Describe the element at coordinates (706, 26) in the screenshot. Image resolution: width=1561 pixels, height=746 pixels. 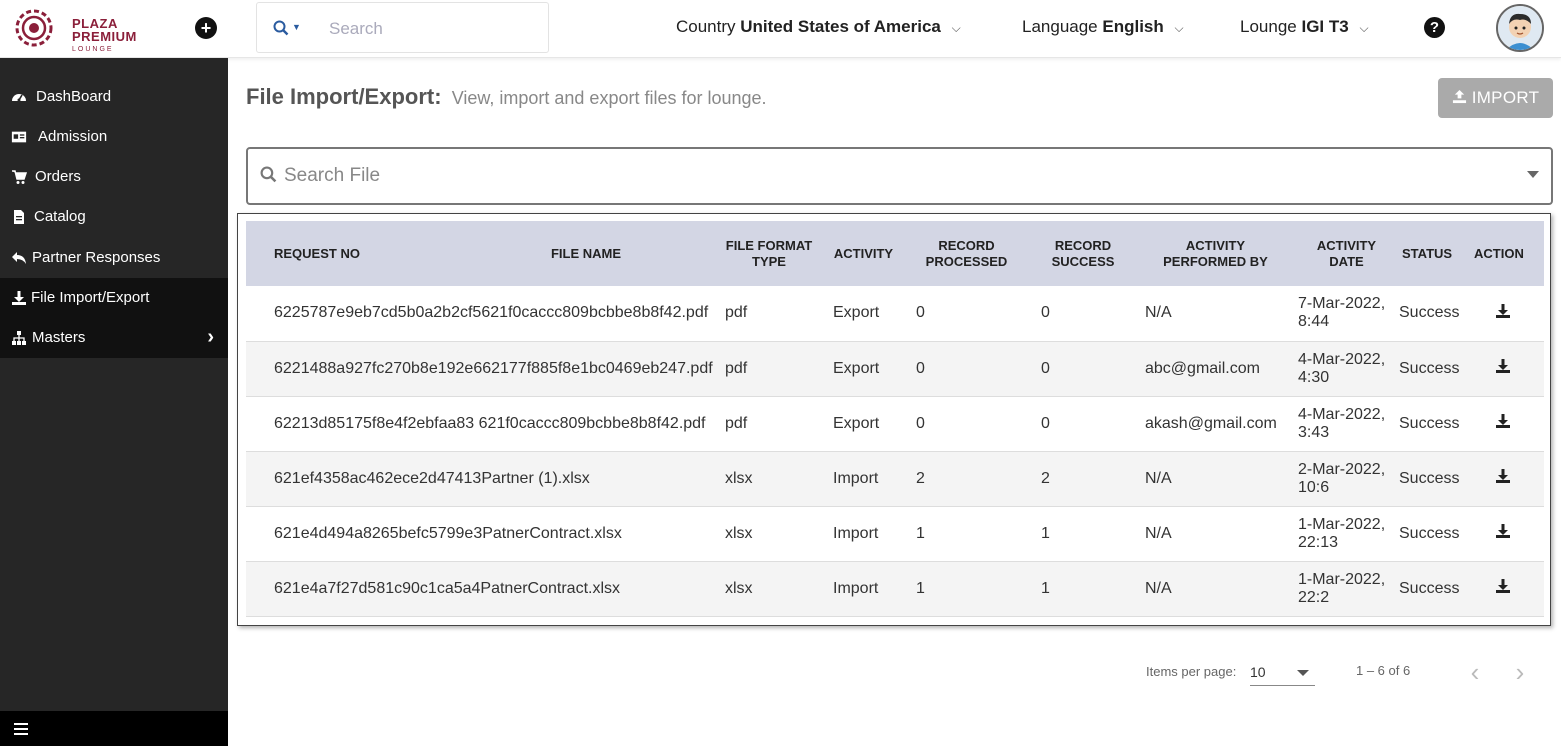
I see `country-label: Country` at that location.